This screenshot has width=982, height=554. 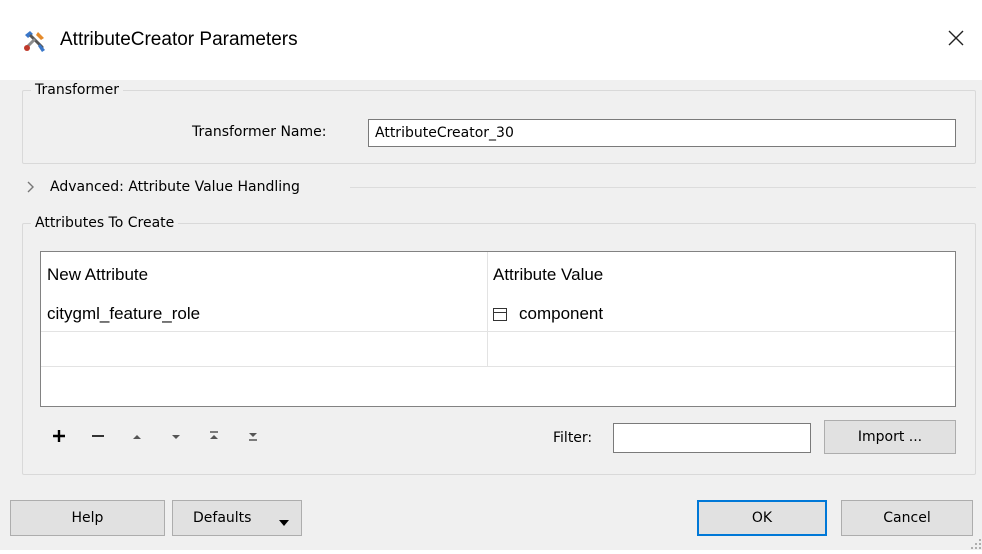 I want to click on attributes-group-legend: Attributes To Create, so click(x=105, y=223).